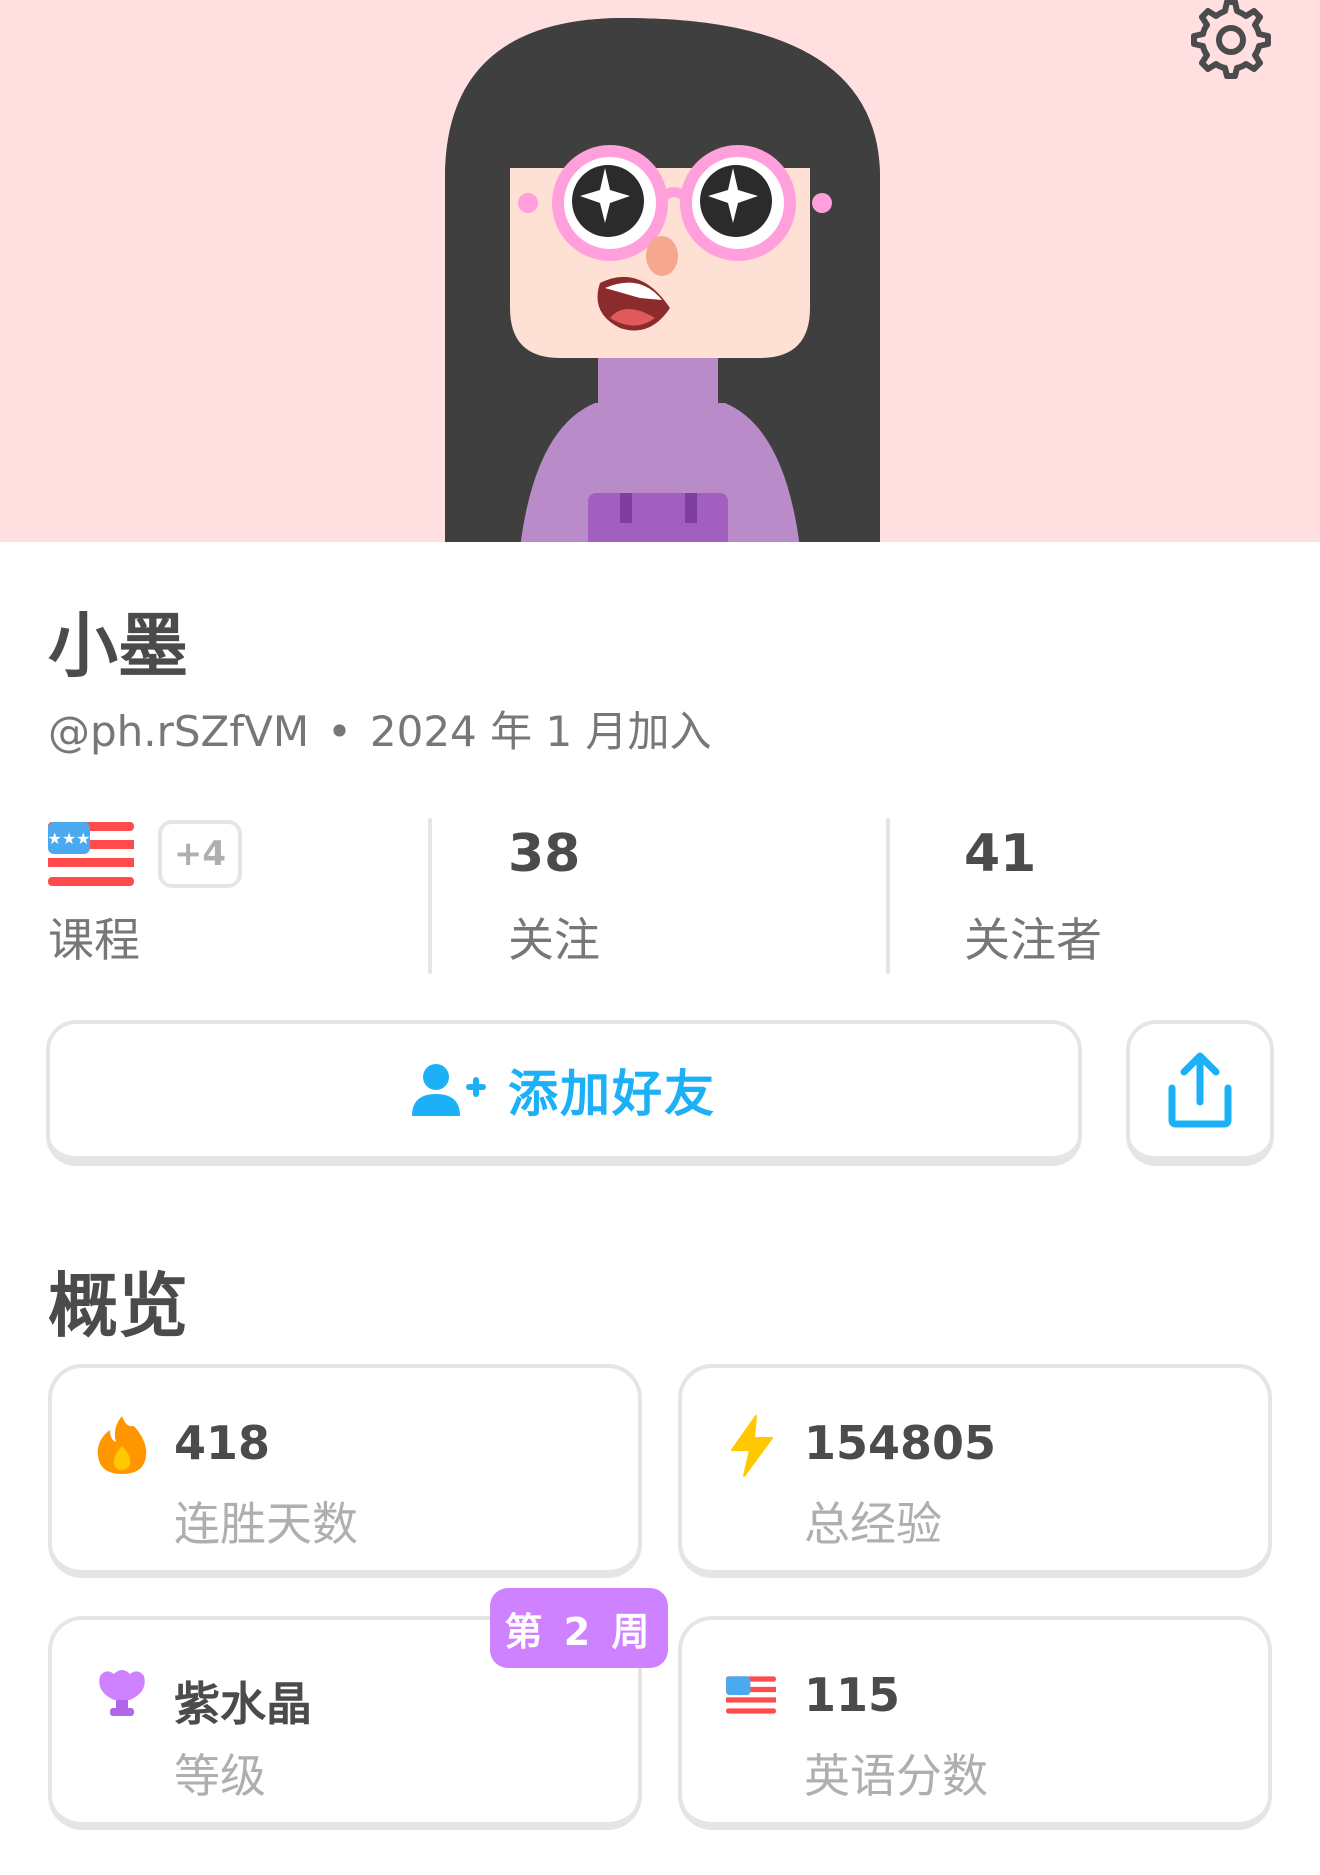 The width and height of the screenshot is (1320, 1875). Describe the element at coordinates (179, 731) in the screenshot. I see `profile-handle: @ph.rSZfVM` at that location.